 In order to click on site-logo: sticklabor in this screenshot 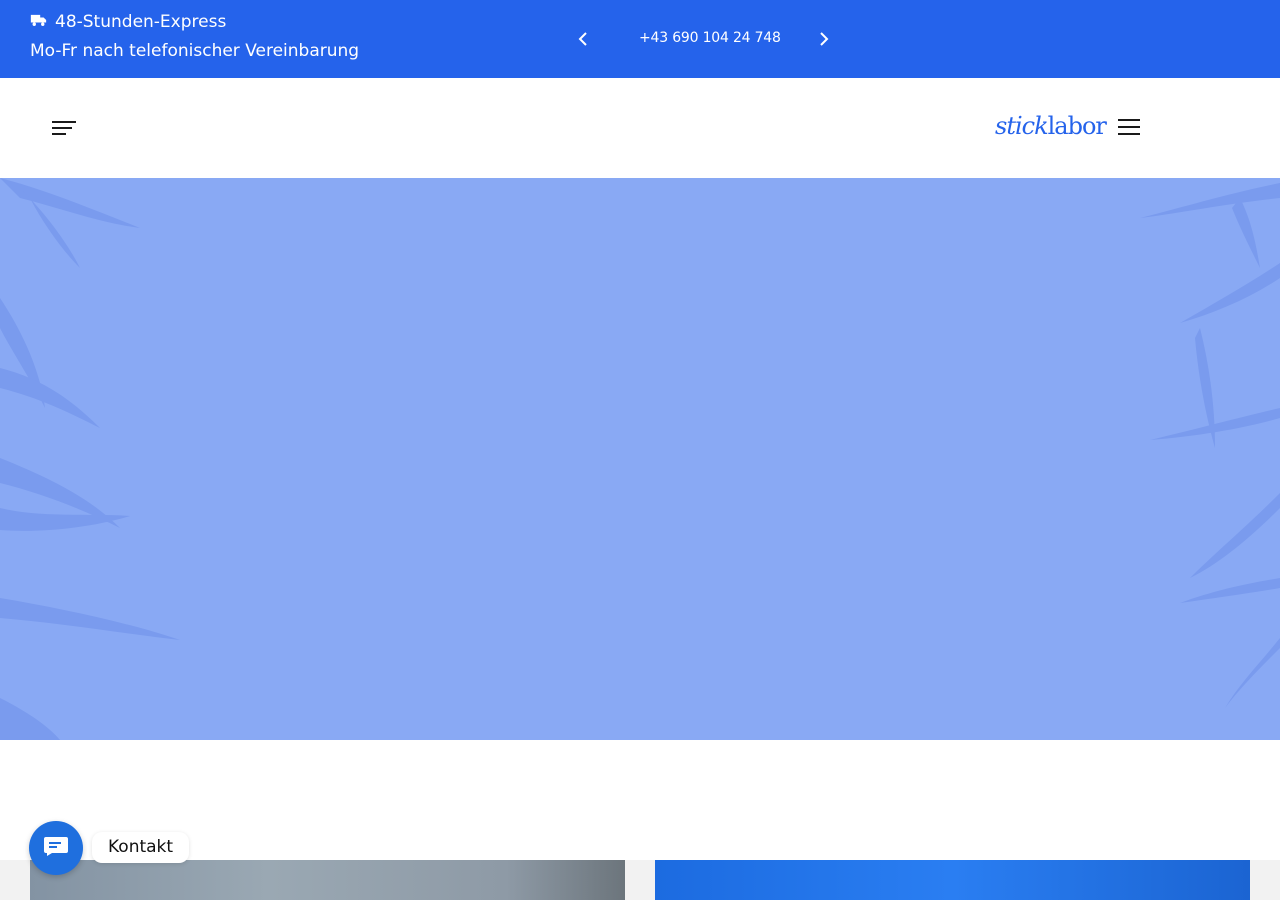, I will do `click(1051, 126)`.